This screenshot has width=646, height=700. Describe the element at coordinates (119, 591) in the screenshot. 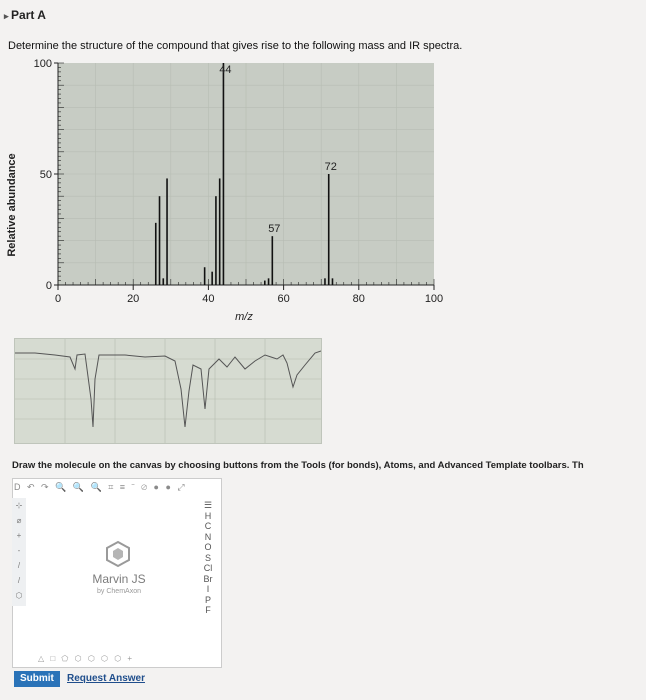

I see `marvin-subtitle: by ChemAxon` at that location.